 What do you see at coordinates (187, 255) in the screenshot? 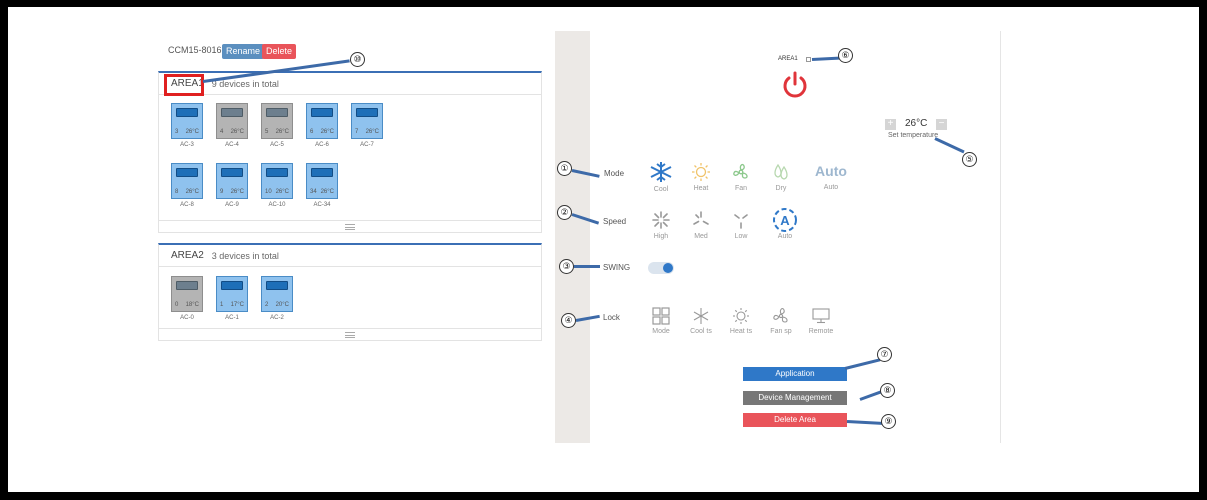
I see `area2-name: AREA2` at bounding box center [187, 255].